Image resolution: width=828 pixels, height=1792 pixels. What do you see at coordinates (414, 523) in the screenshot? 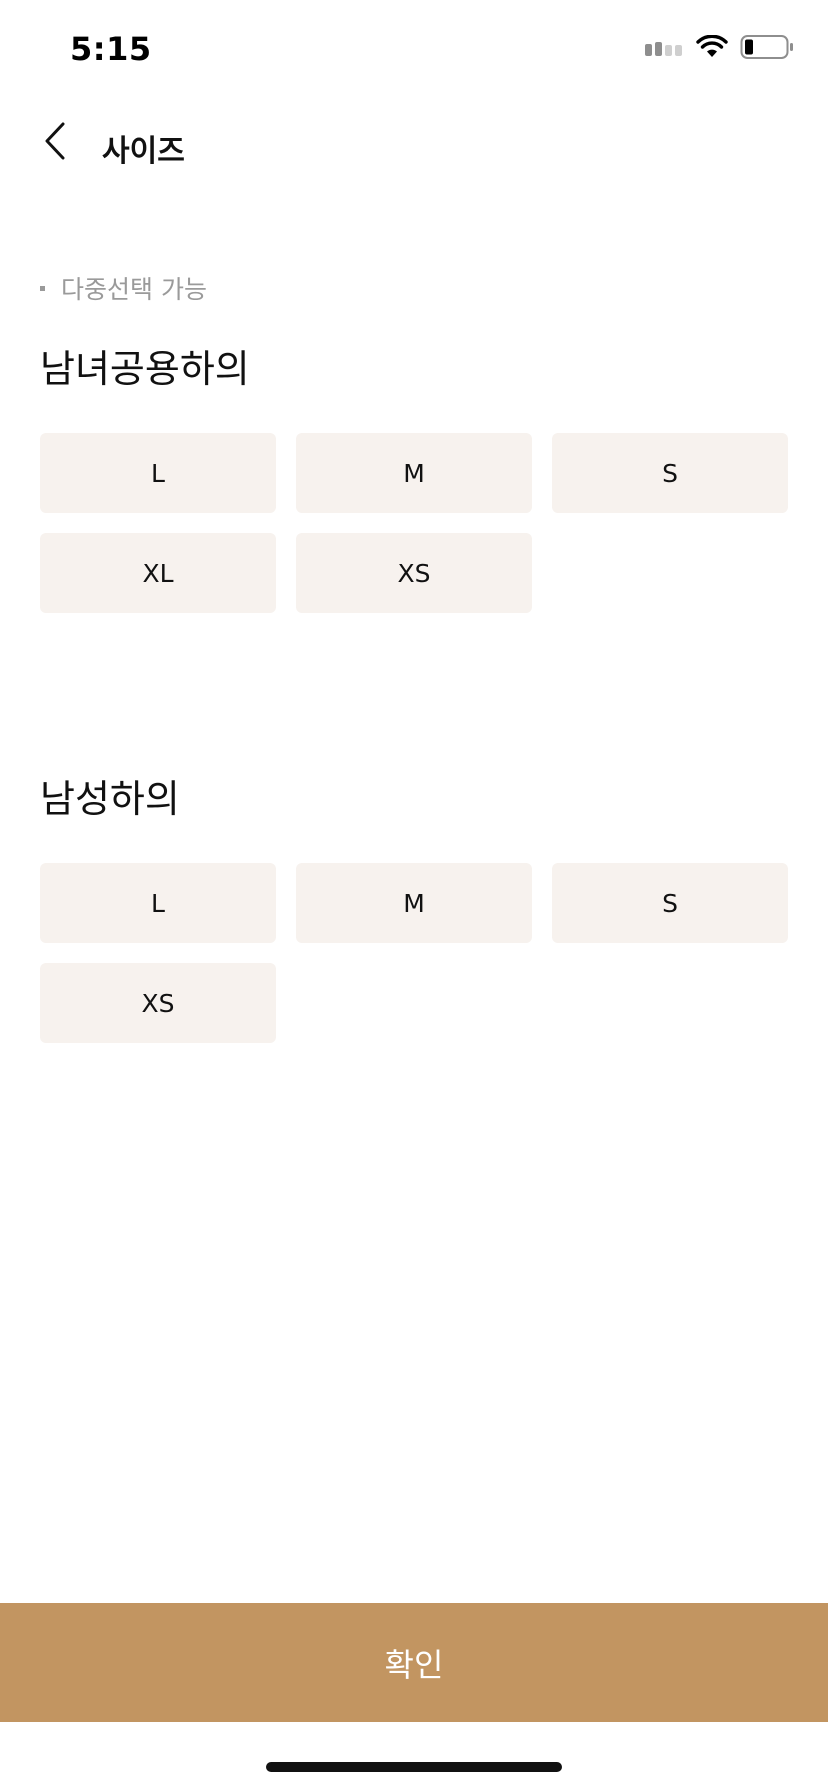
I see `size-grid-unisex-bottoms: L M S XL XS` at bounding box center [414, 523].